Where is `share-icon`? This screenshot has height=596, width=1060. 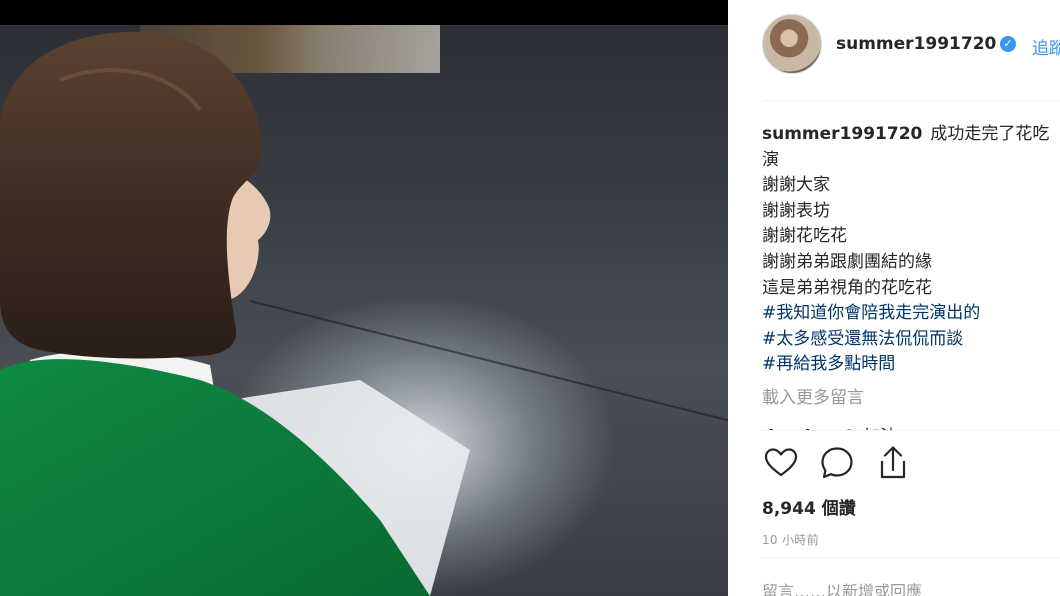 share-icon is located at coordinates (893, 463).